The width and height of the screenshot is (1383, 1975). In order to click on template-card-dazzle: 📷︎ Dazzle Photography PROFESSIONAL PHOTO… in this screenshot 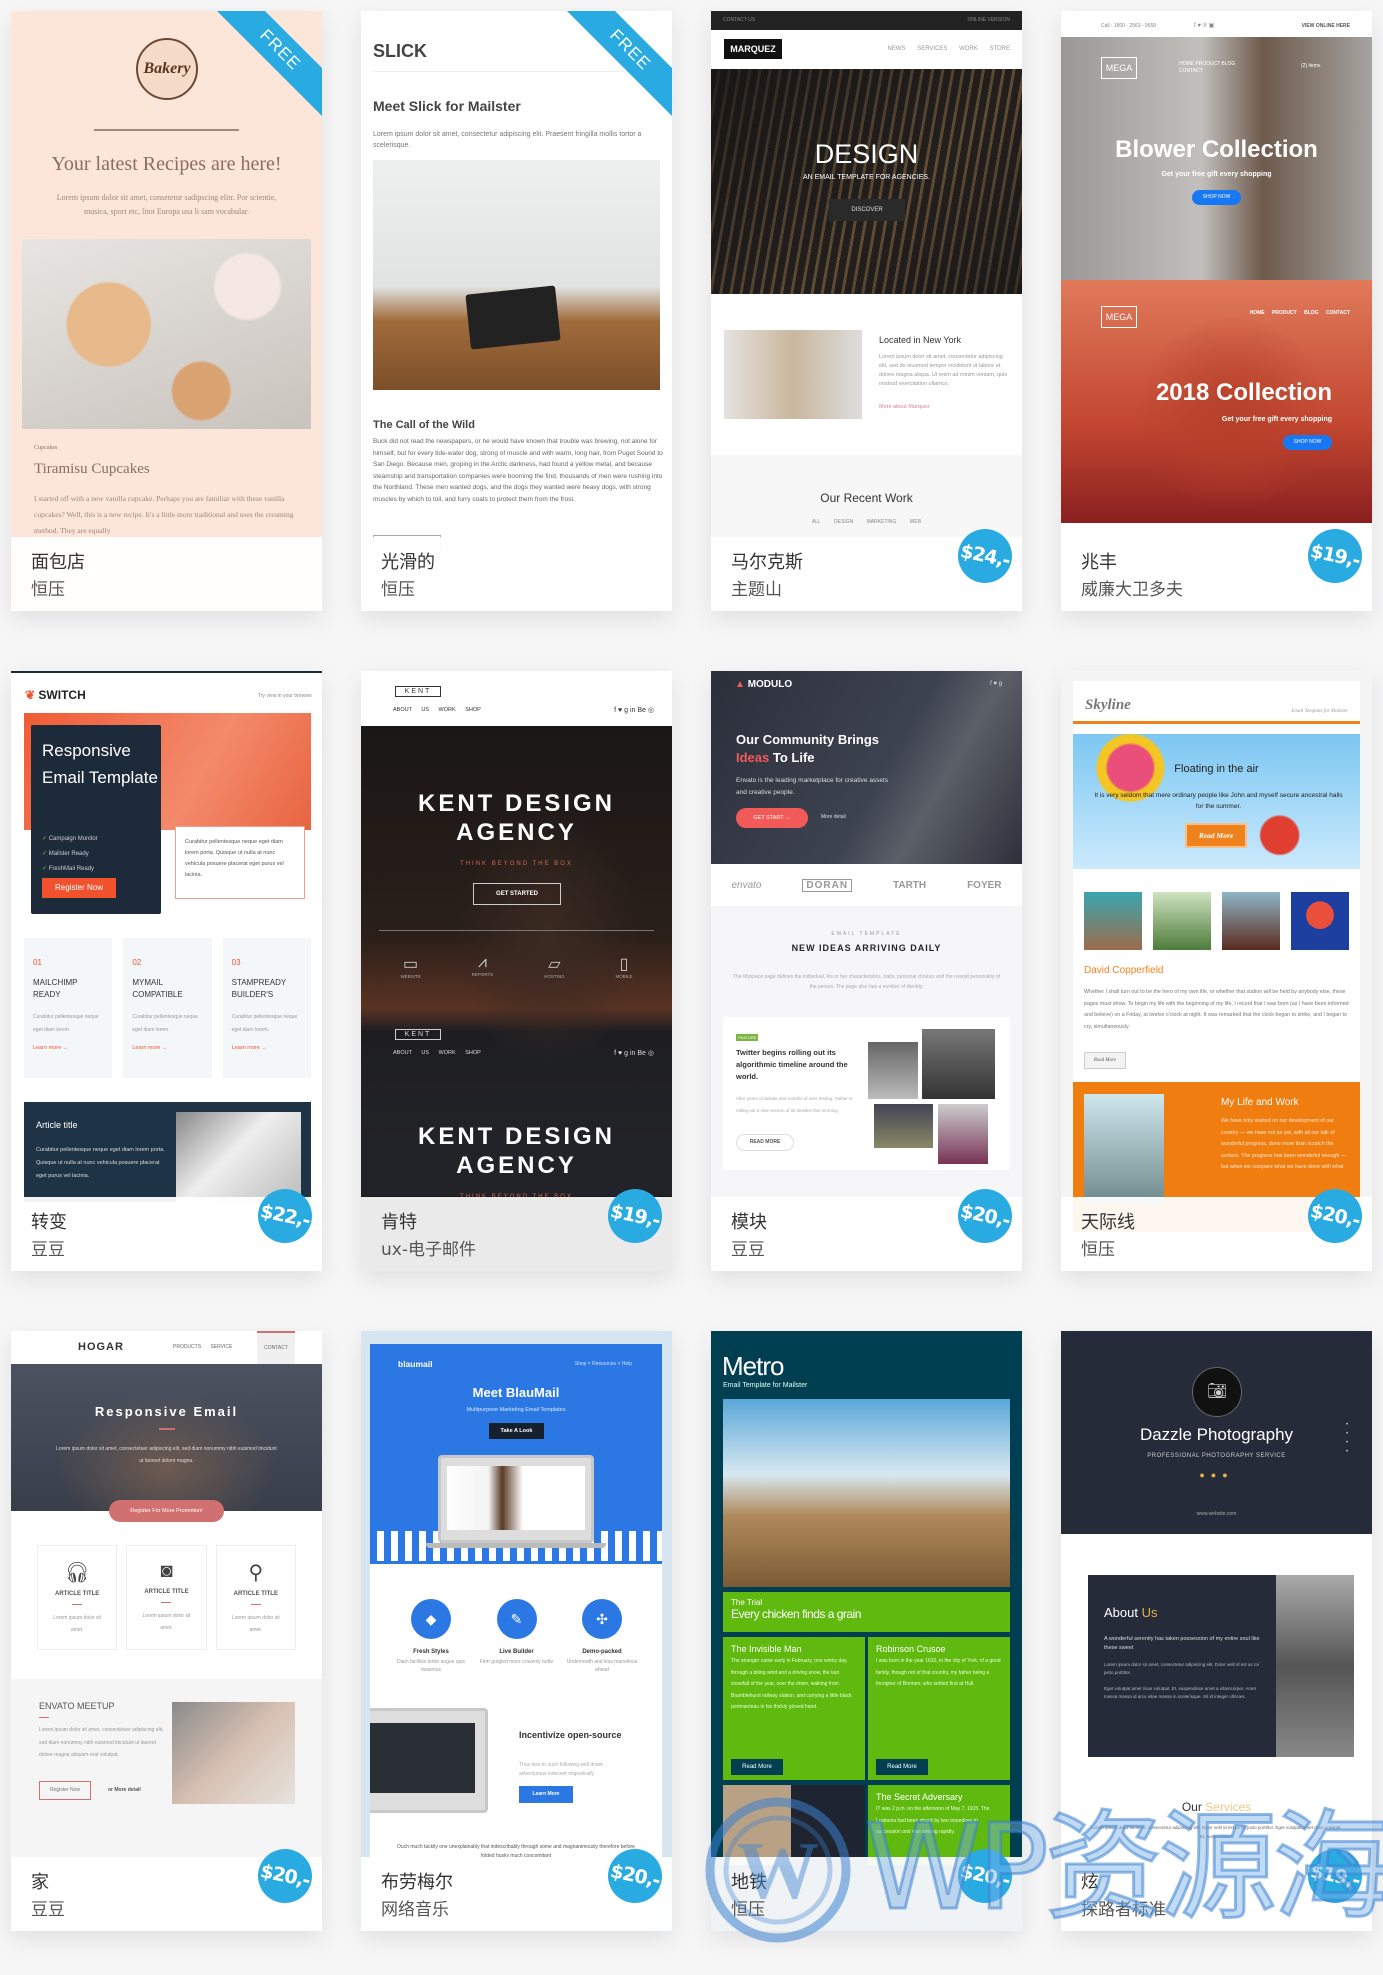, I will do `click(1216, 1631)`.